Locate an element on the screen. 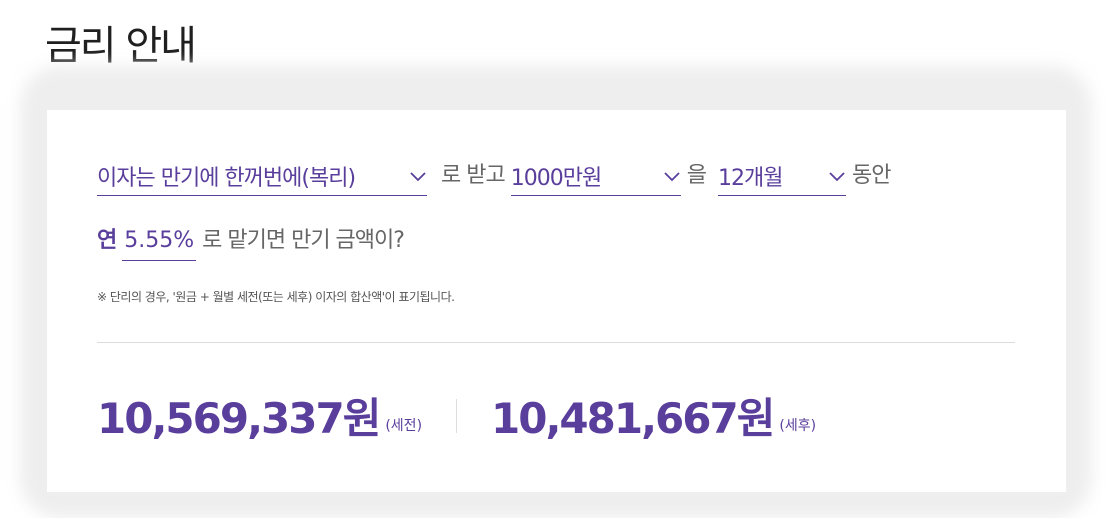 The height and width of the screenshot is (518, 1109). page-title: 금리 안내 is located at coordinates (121, 46).